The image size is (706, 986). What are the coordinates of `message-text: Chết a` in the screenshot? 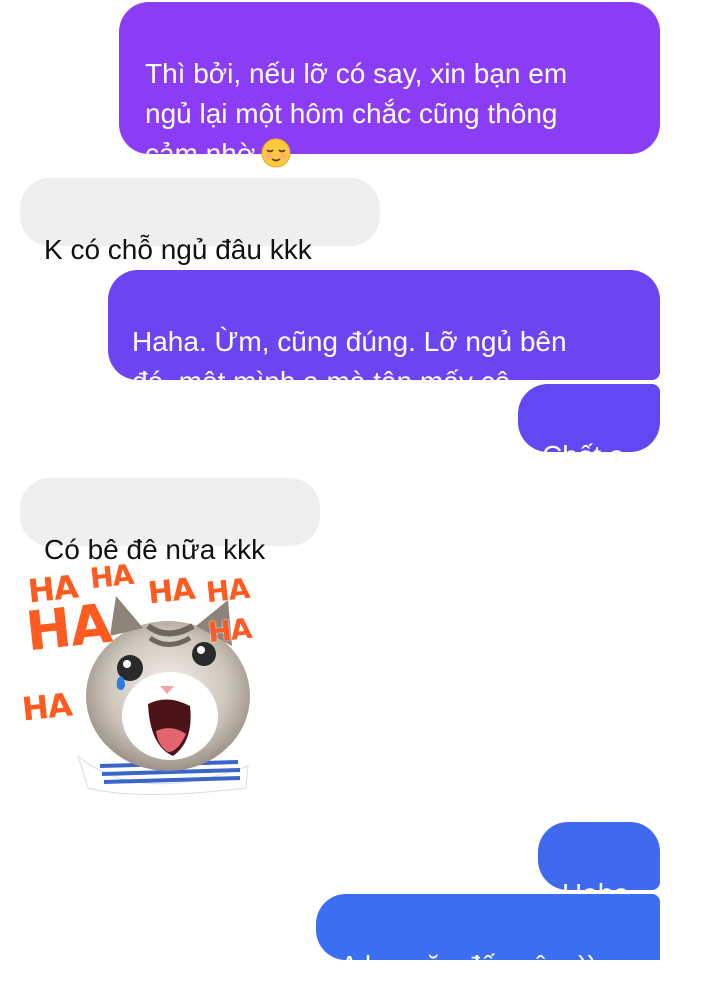 It's located at (583, 455).